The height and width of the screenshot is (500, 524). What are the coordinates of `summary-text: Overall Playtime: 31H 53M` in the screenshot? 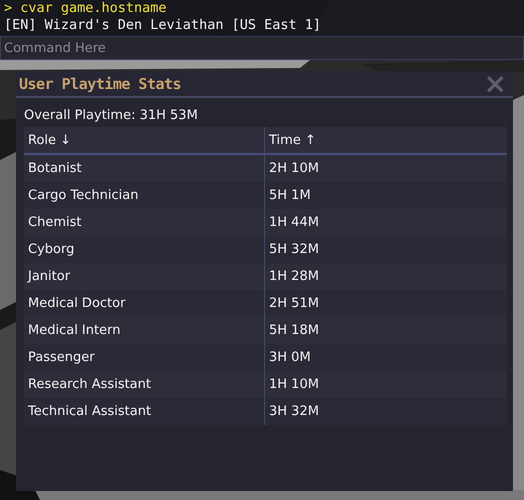 It's located at (111, 116).